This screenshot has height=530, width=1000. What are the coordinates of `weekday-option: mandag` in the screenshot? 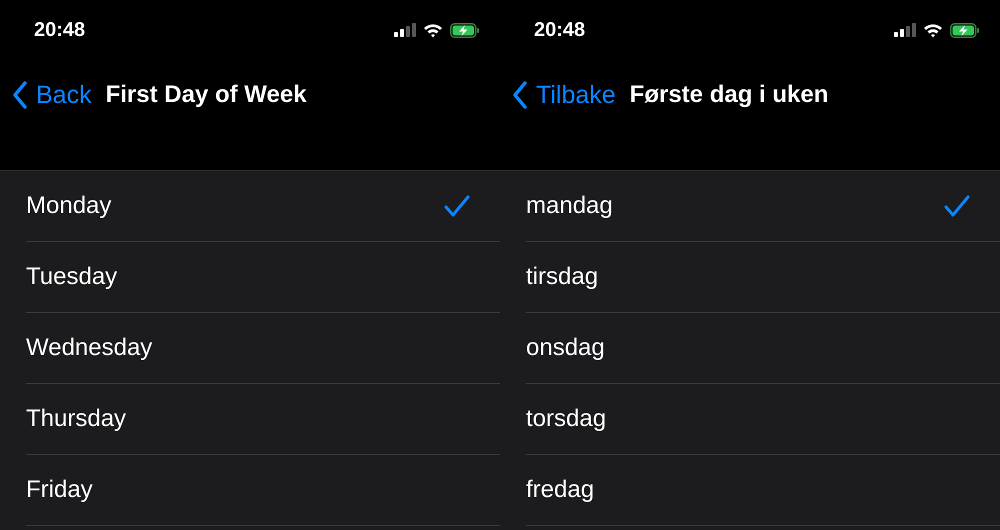 It's located at (763, 206).